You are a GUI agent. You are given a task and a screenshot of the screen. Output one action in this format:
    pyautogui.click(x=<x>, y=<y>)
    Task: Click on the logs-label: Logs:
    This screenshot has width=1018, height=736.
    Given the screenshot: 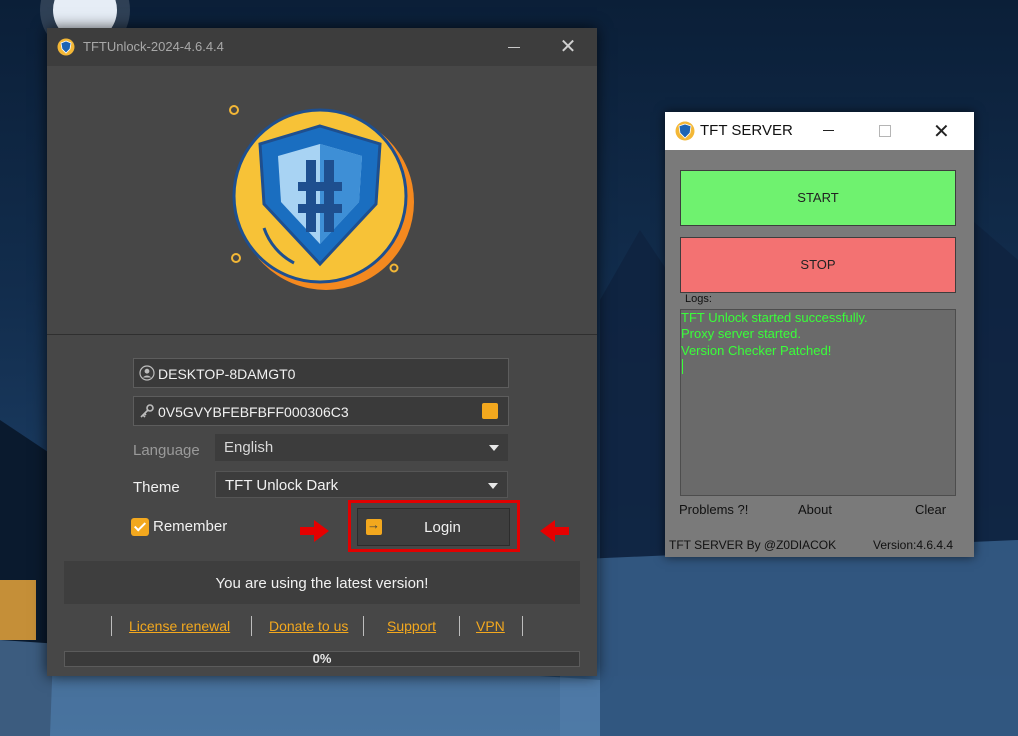 What is the action you would take?
    pyautogui.click(x=698, y=299)
    